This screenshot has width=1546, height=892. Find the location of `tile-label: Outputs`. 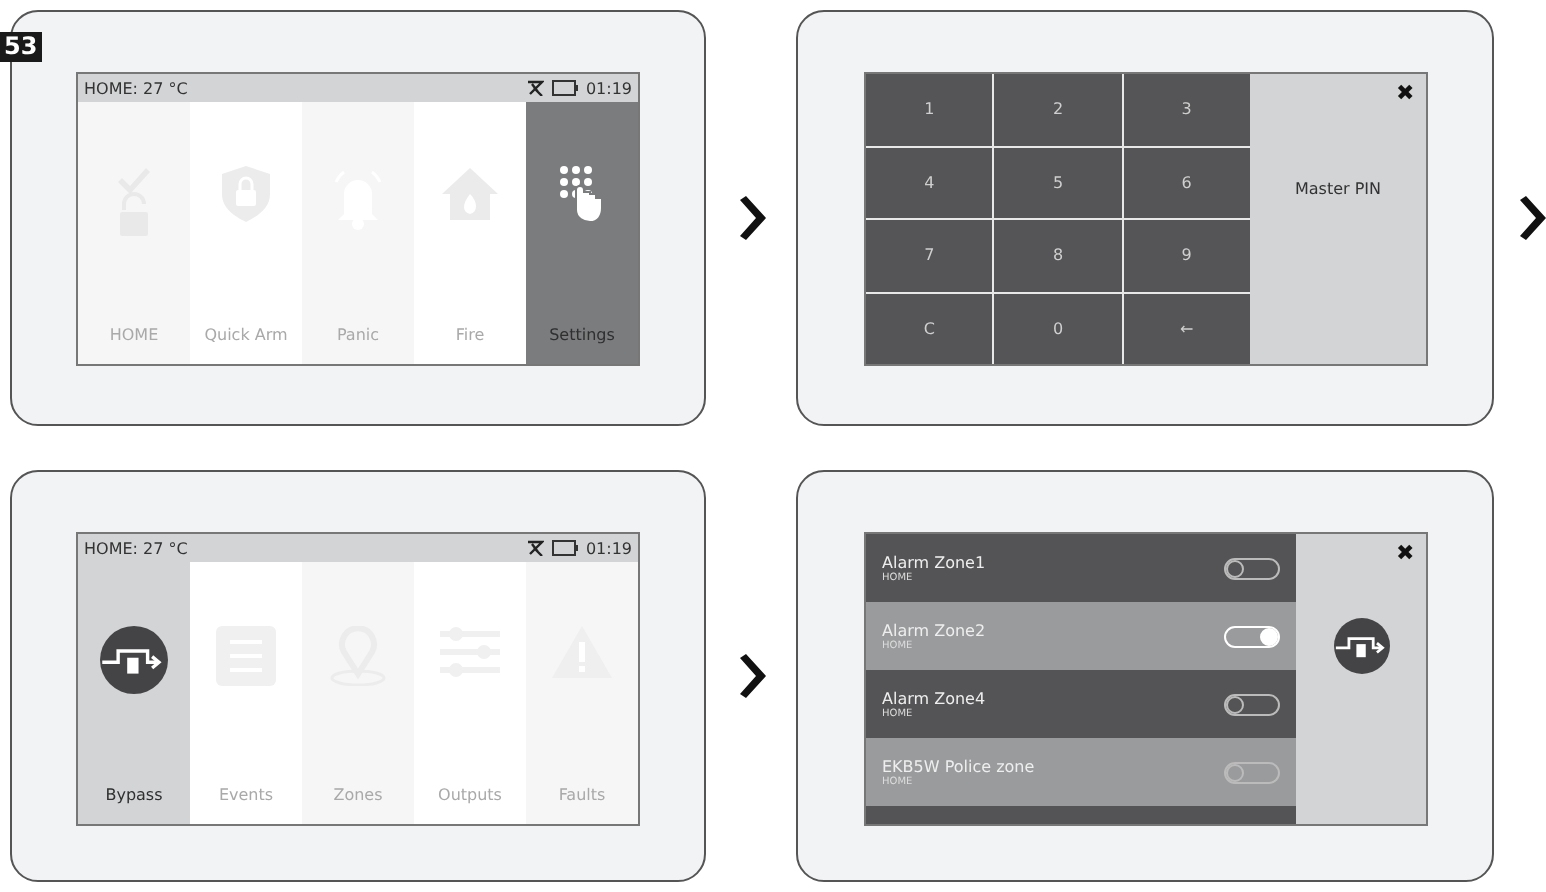

tile-label: Outputs is located at coordinates (470, 795).